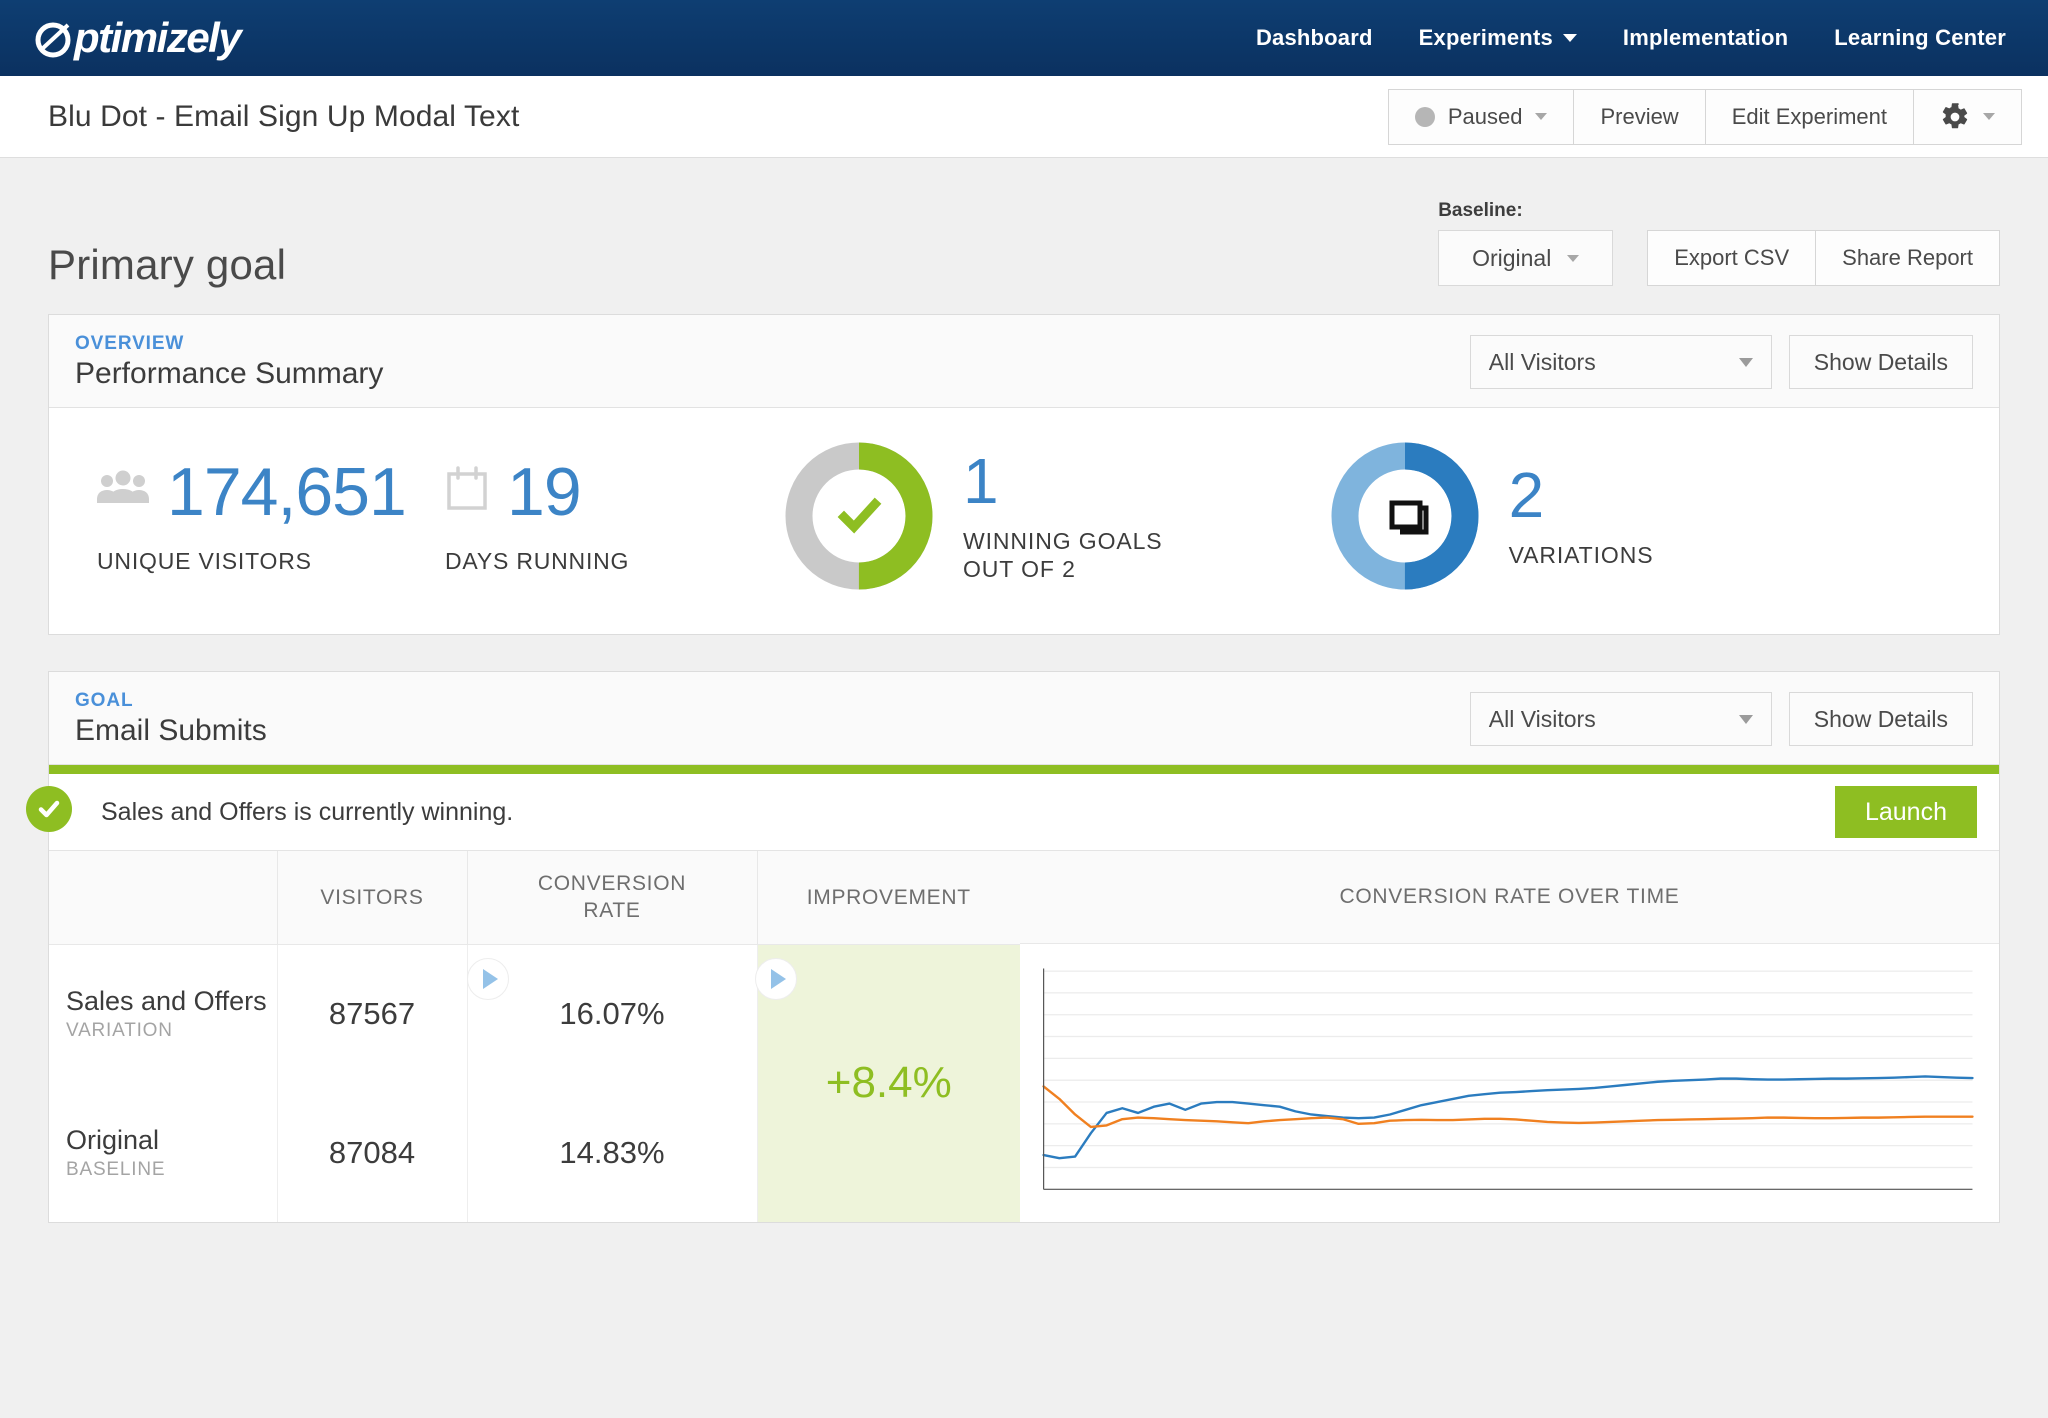 This screenshot has width=2048, height=1418. I want to click on people-icon, so click(123, 491).